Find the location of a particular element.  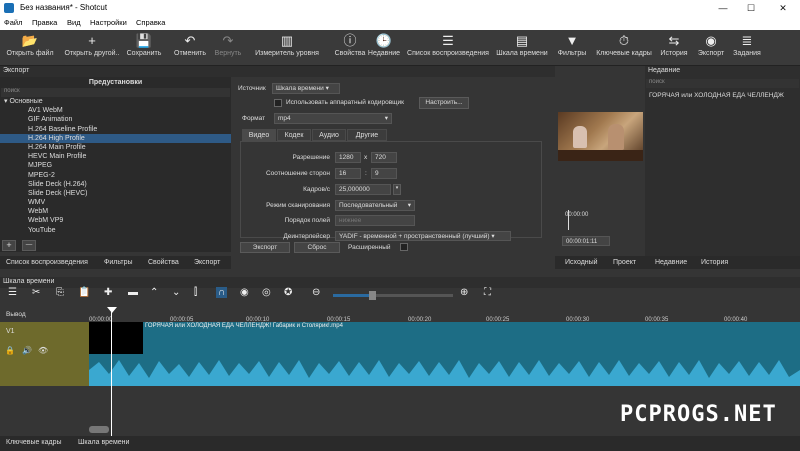

overwrite-icon: ⌄ is located at coordinates (176, 292).